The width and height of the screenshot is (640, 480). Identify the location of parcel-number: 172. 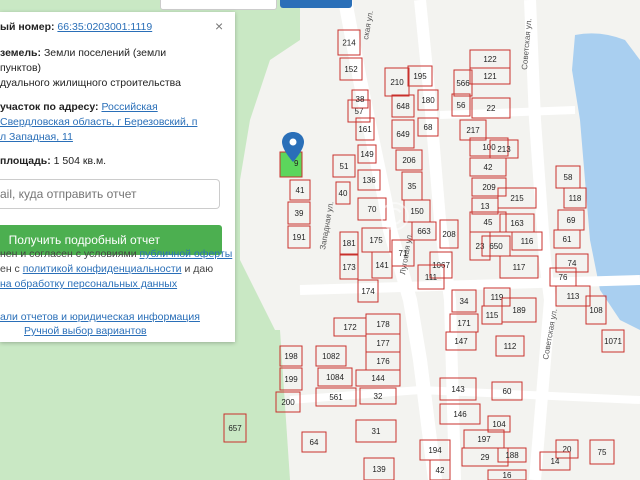
(350, 327).